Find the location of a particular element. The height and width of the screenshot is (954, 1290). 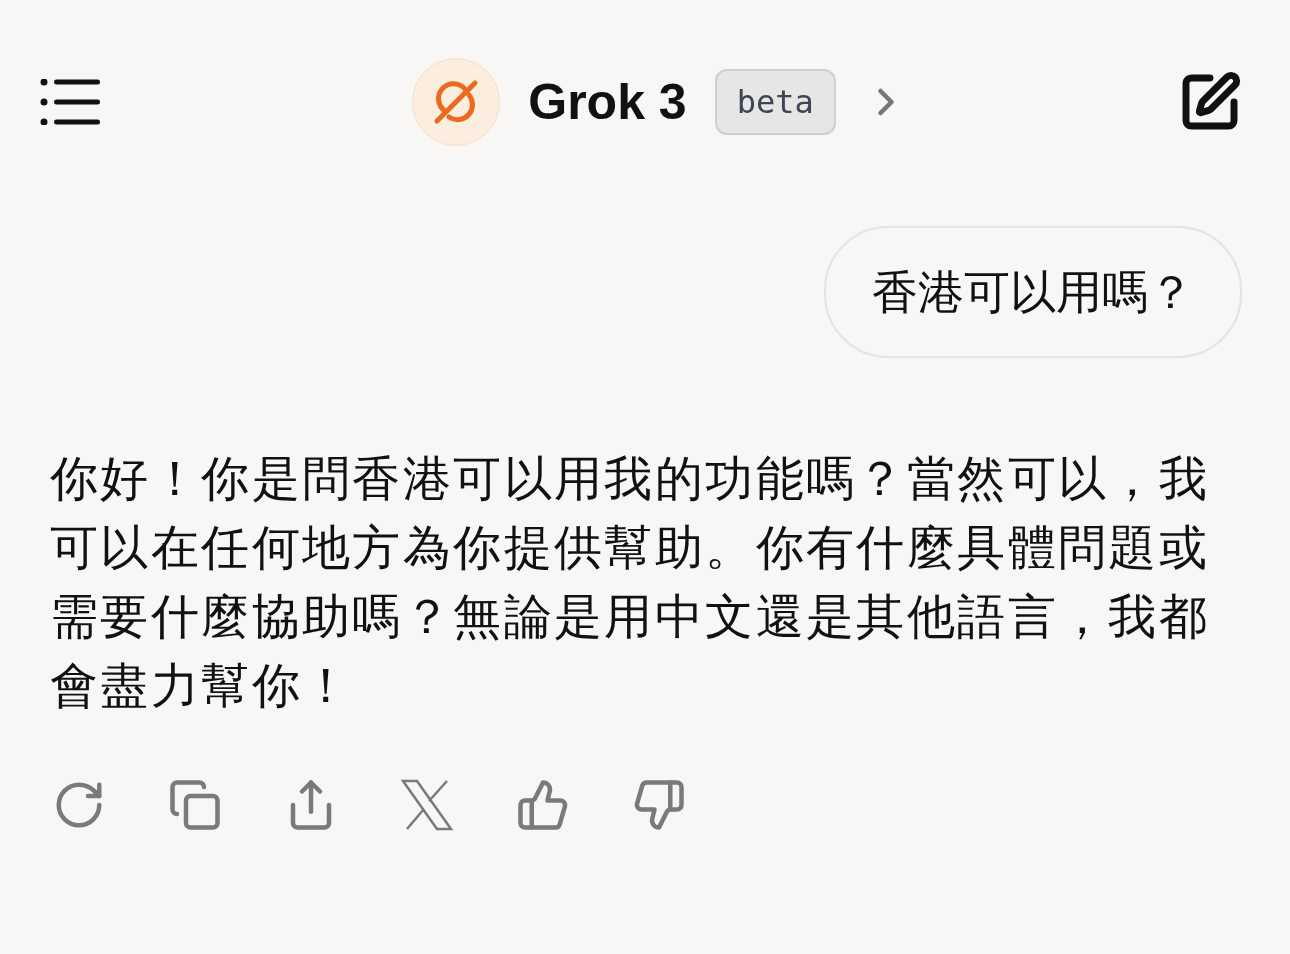

copy-icon is located at coordinates (195, 805).